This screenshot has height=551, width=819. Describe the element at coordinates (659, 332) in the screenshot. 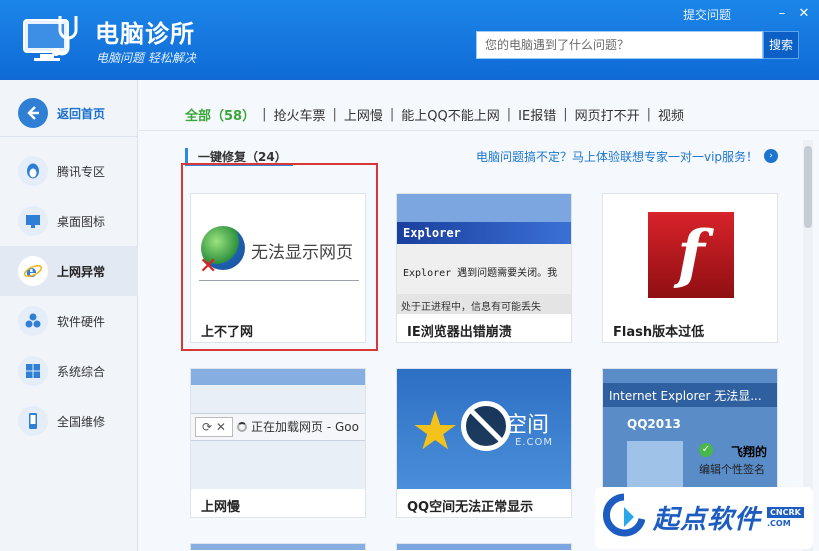

I see `card-caption: Flash版本过低` at that location.